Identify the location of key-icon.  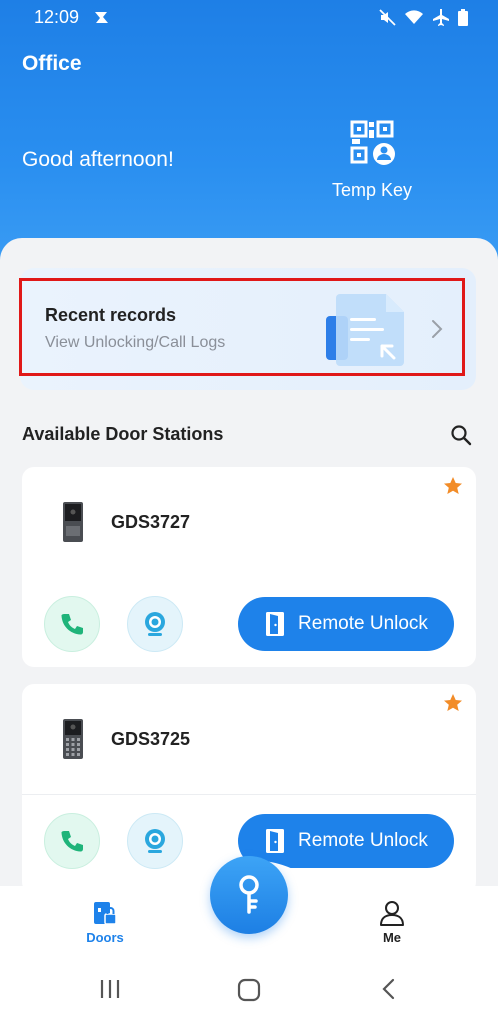
(249, 894).